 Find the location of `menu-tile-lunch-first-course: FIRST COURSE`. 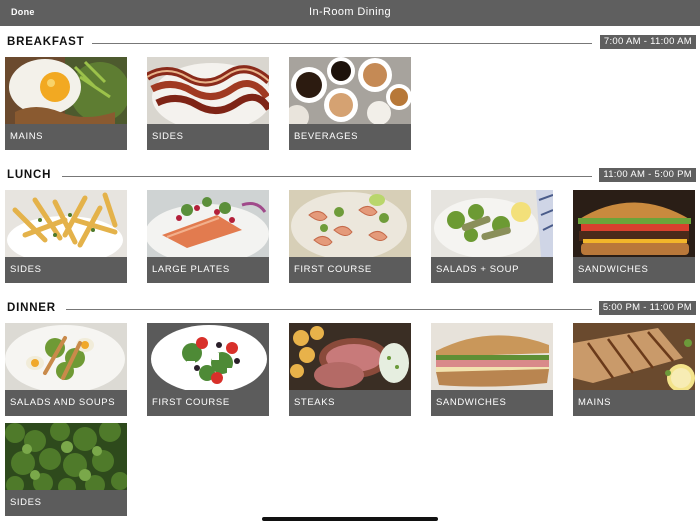

menu-tile-lunch-first-course: FIRST COURSE is located at coordinates (350, 236).